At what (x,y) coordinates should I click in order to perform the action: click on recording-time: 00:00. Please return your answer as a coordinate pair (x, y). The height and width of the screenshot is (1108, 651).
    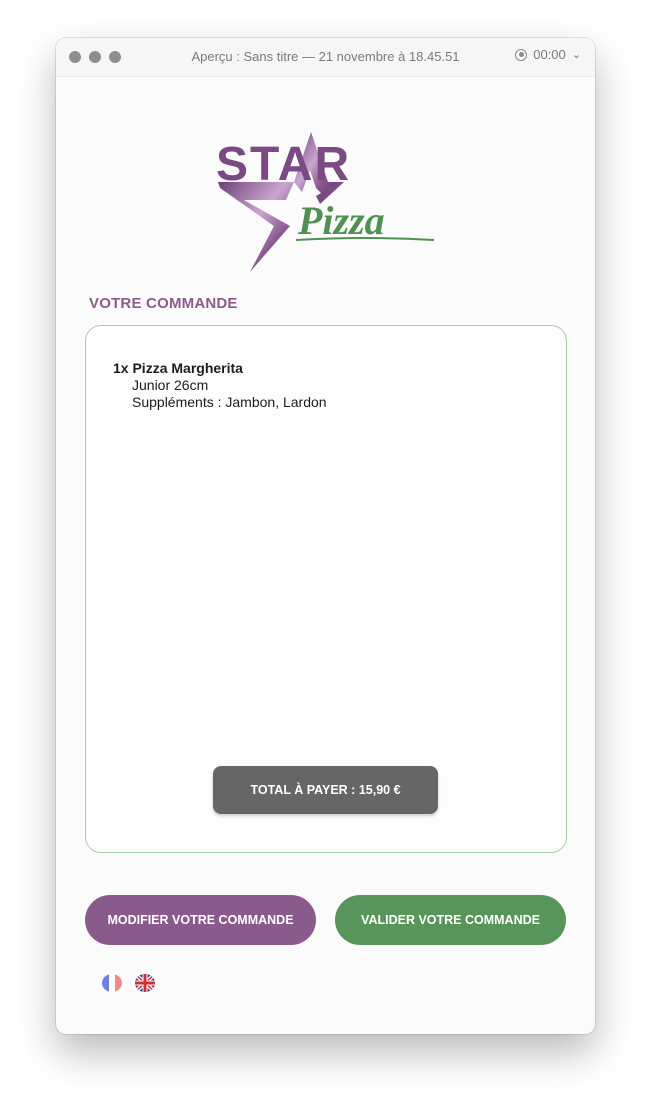
    Looking at the image, I should click on (549, 54).